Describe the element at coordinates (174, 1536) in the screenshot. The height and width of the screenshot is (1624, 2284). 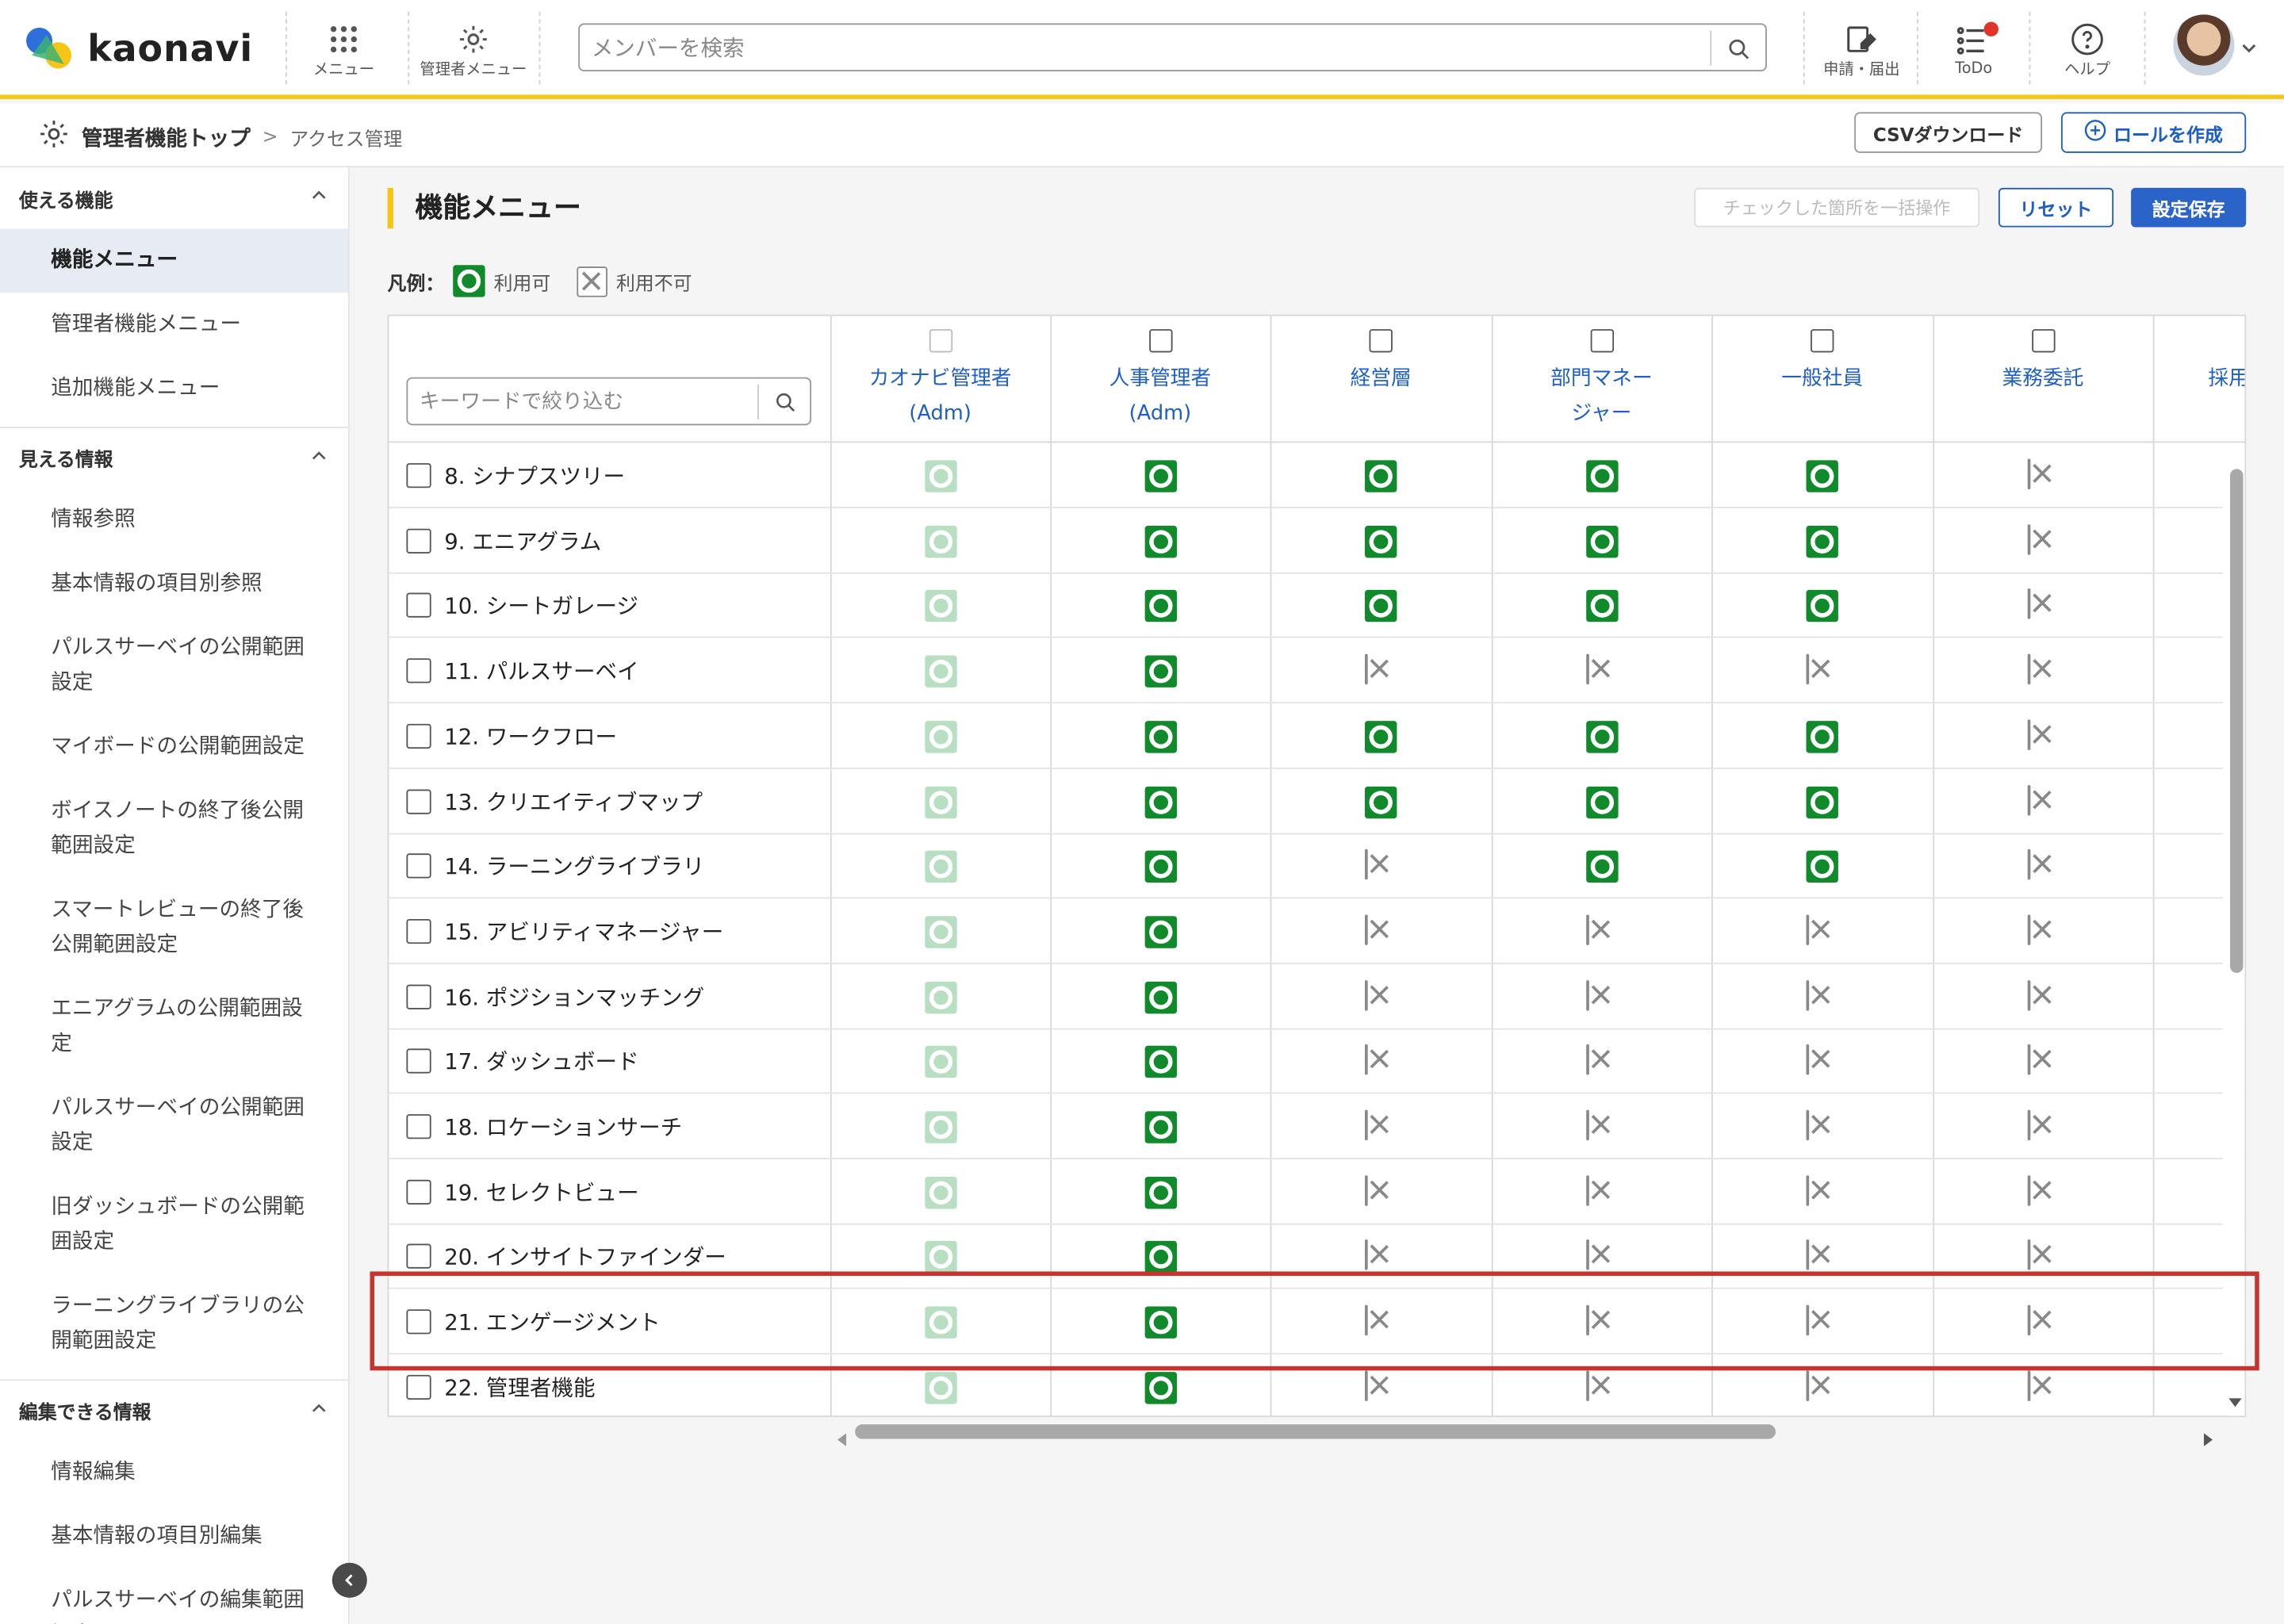
I see `sidebar-item-basic-field-edit: 基本情報の項目別編集` at that location.